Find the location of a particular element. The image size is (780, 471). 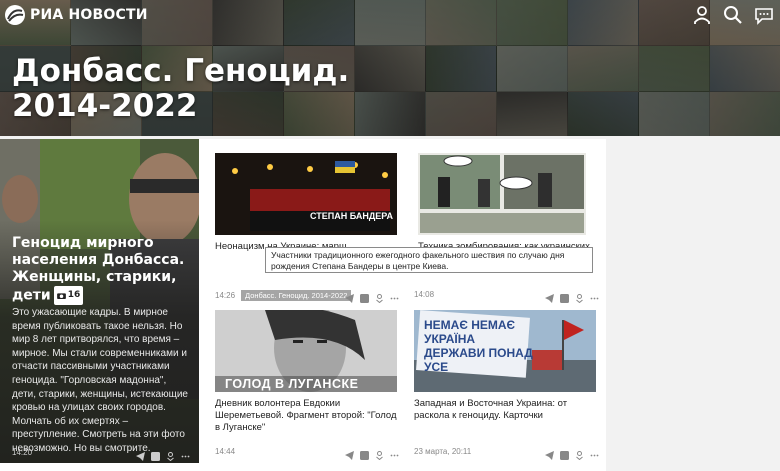

card-image-caption: НЕМАЄ НЕМАЄ УКРАЇНА ДЕРЖАВИ ПОНАД УСЕ is located at coordinates (478, 346).